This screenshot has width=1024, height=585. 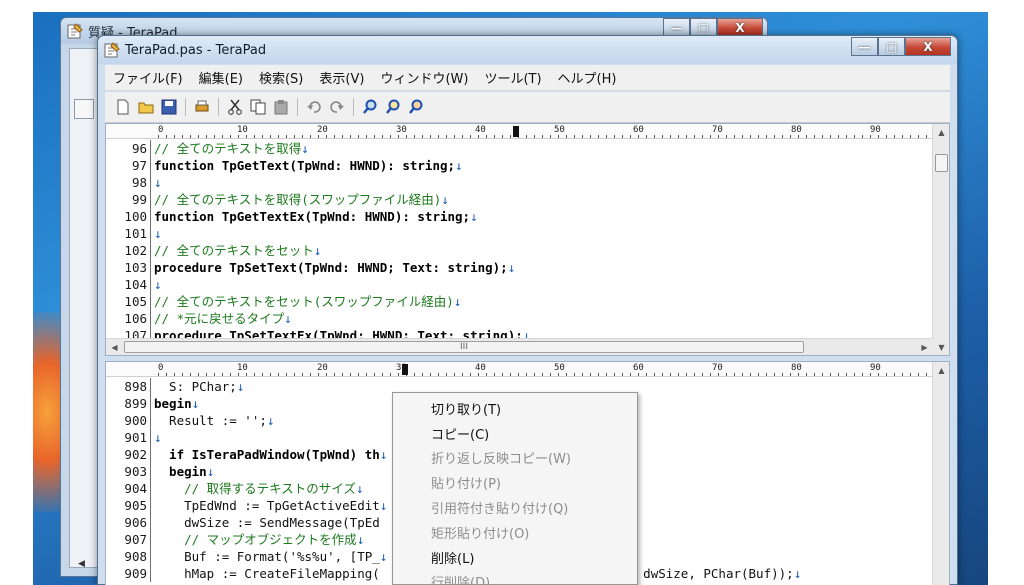 I want to click on line-number: 909, so click(x=135, y=573).